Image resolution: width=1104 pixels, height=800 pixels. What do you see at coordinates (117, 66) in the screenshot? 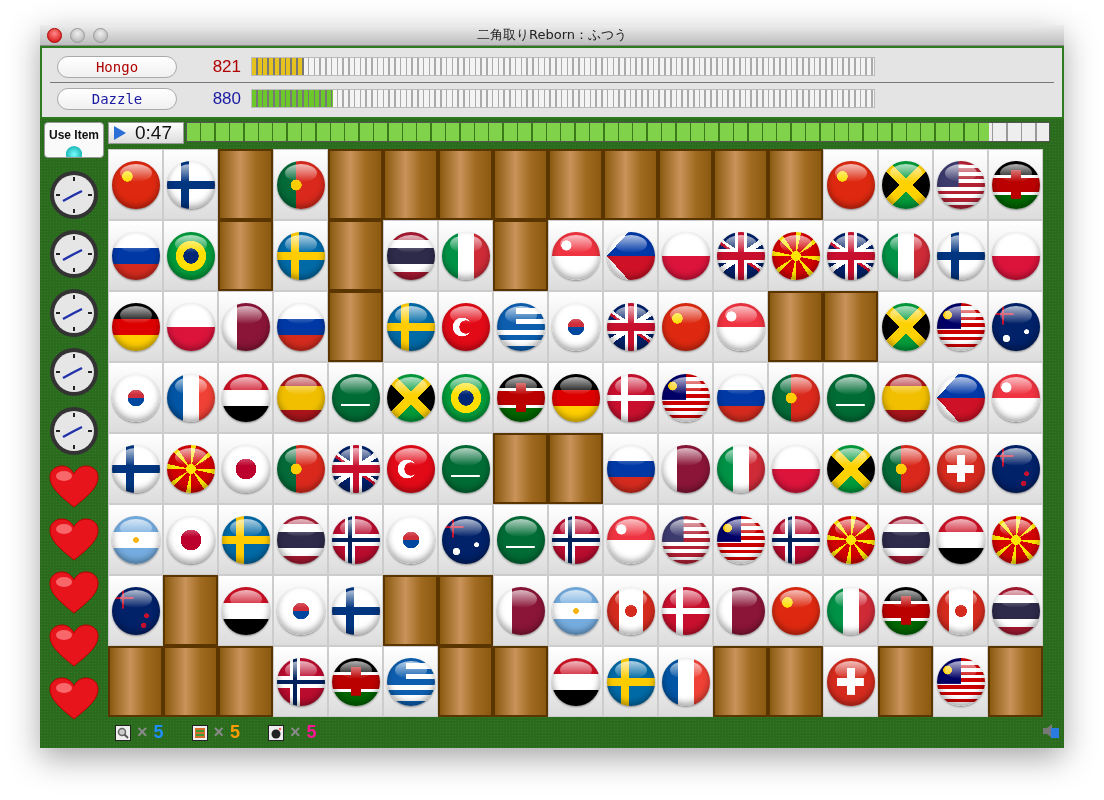
I see `player-name: Hongo` at bounding box center [117, 66].